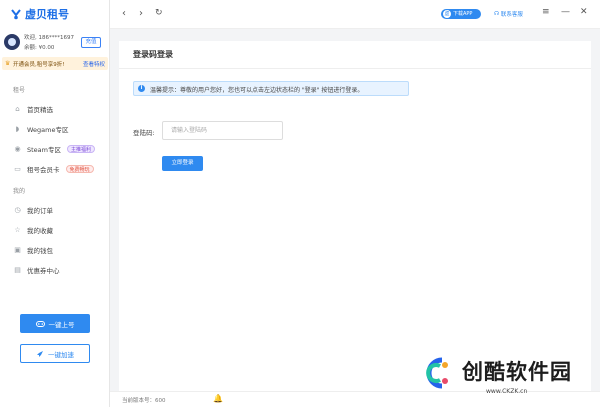 The height and width of the screenshot is (407, 600). What do you see at coordinates (17, 128) in the screenshot?
I see `wegame-icon: ◗` at bounding box center [17, 128].